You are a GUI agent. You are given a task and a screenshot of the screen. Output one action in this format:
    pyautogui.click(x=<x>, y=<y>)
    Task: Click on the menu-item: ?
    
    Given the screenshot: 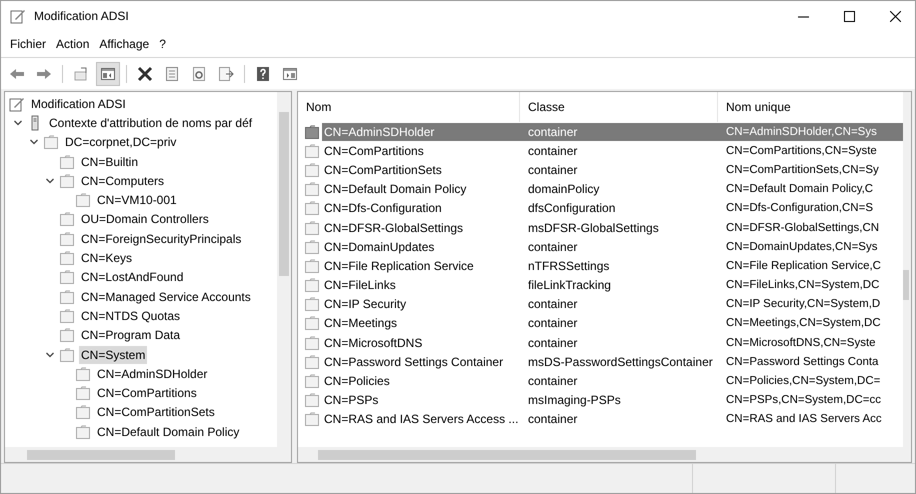 What is the action you would take?
    pyautogui.click(x=162, y=44)
    